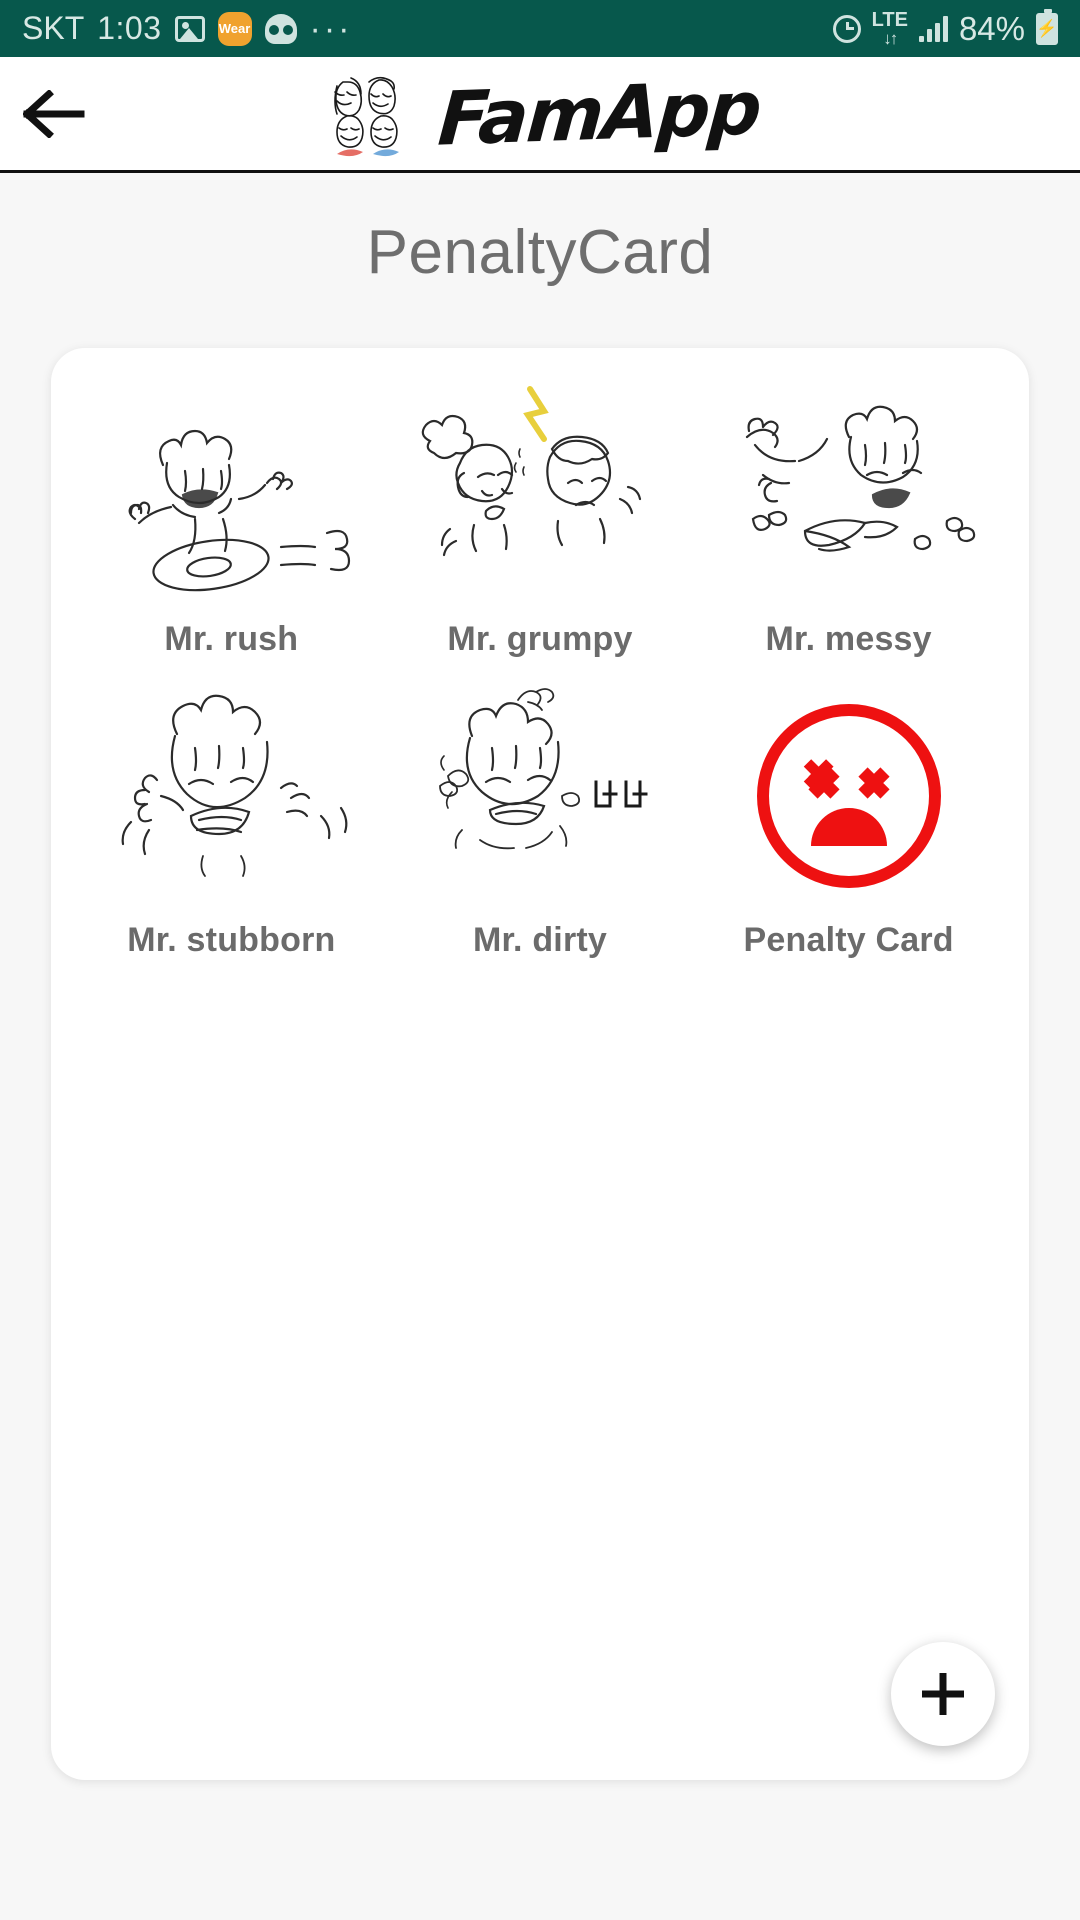 The height and width of the screenshot is (1920, 1080). What do you see at coordinates (846, 28) in the screenshot?
I see `alarm-icon` at bounding box center [846, 28].